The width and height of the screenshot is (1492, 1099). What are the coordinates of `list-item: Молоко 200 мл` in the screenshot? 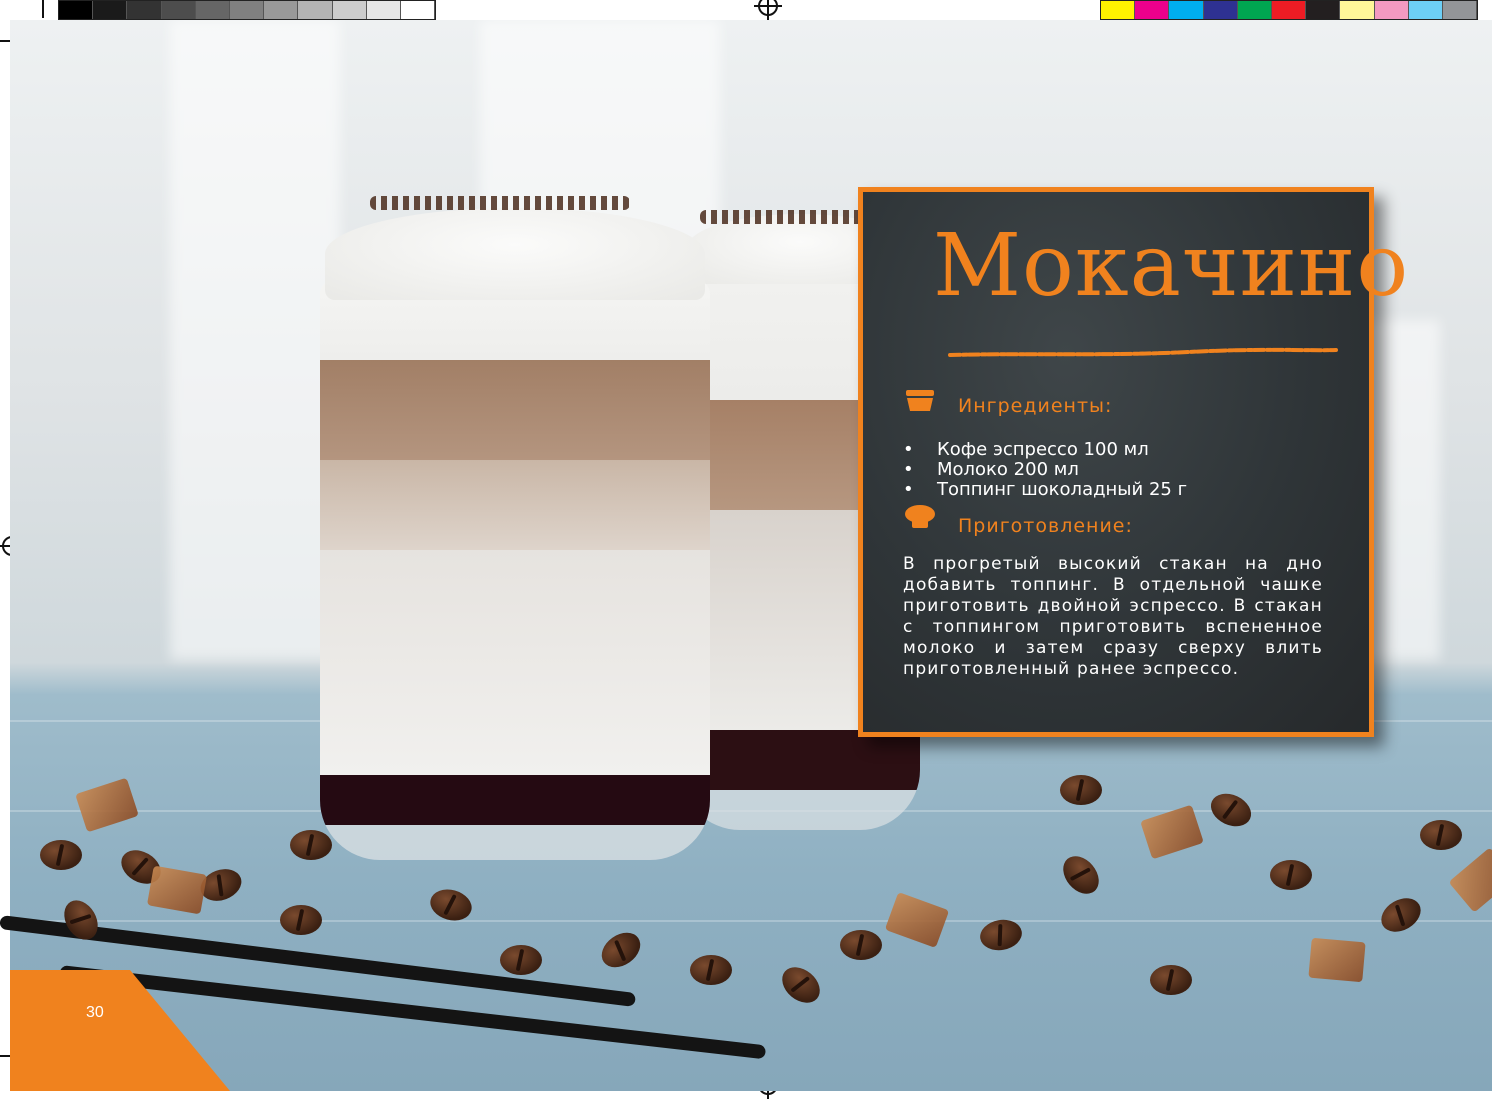 It's located at (1045, 470).